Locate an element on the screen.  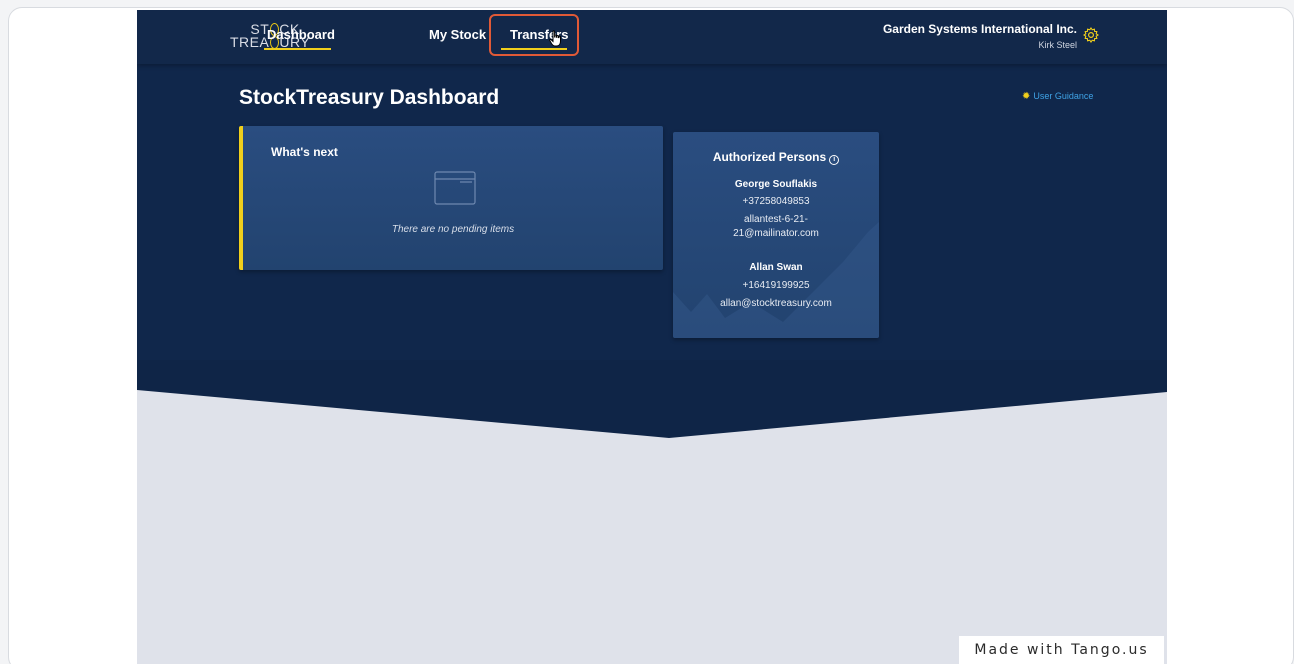
empty-state-text: There are no pending items is located at coordinates (453, 229).